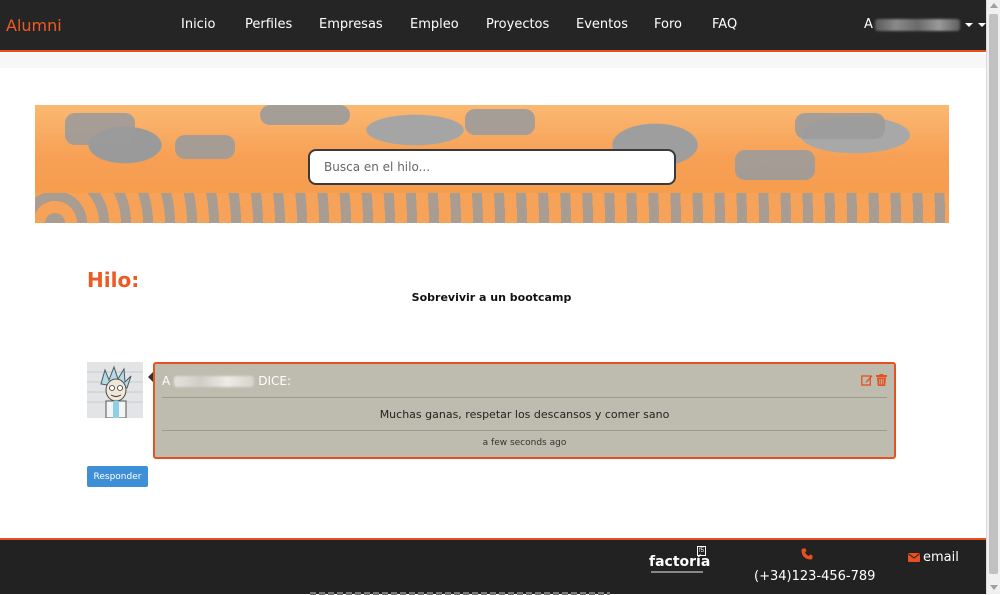 This screenshot has height=595, width=1000. What do you see at coordinates (491, 297) in the screenshot?
I see `thread-subject: Sobrevivir a un bootcamp` at bounding box center [491, 297].